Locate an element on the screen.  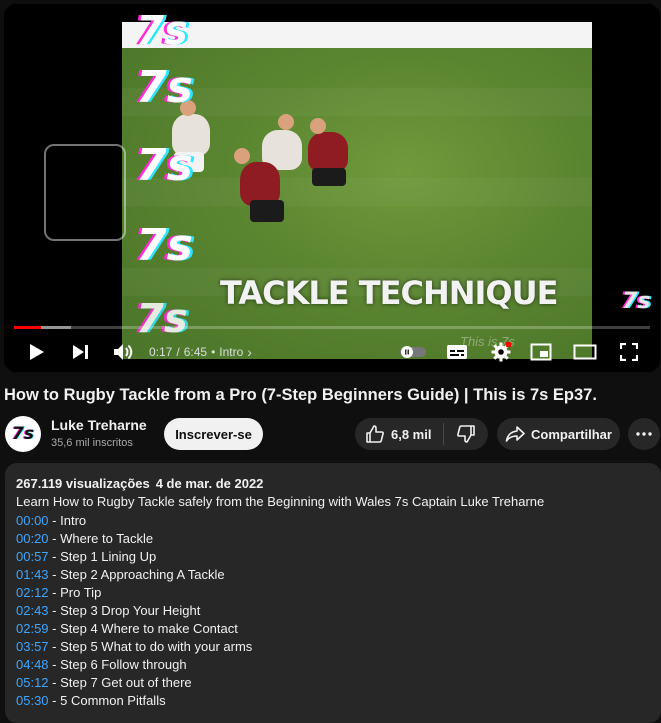
chapter-timestamp-link: 01:43 is located at coordinates (32, 574).